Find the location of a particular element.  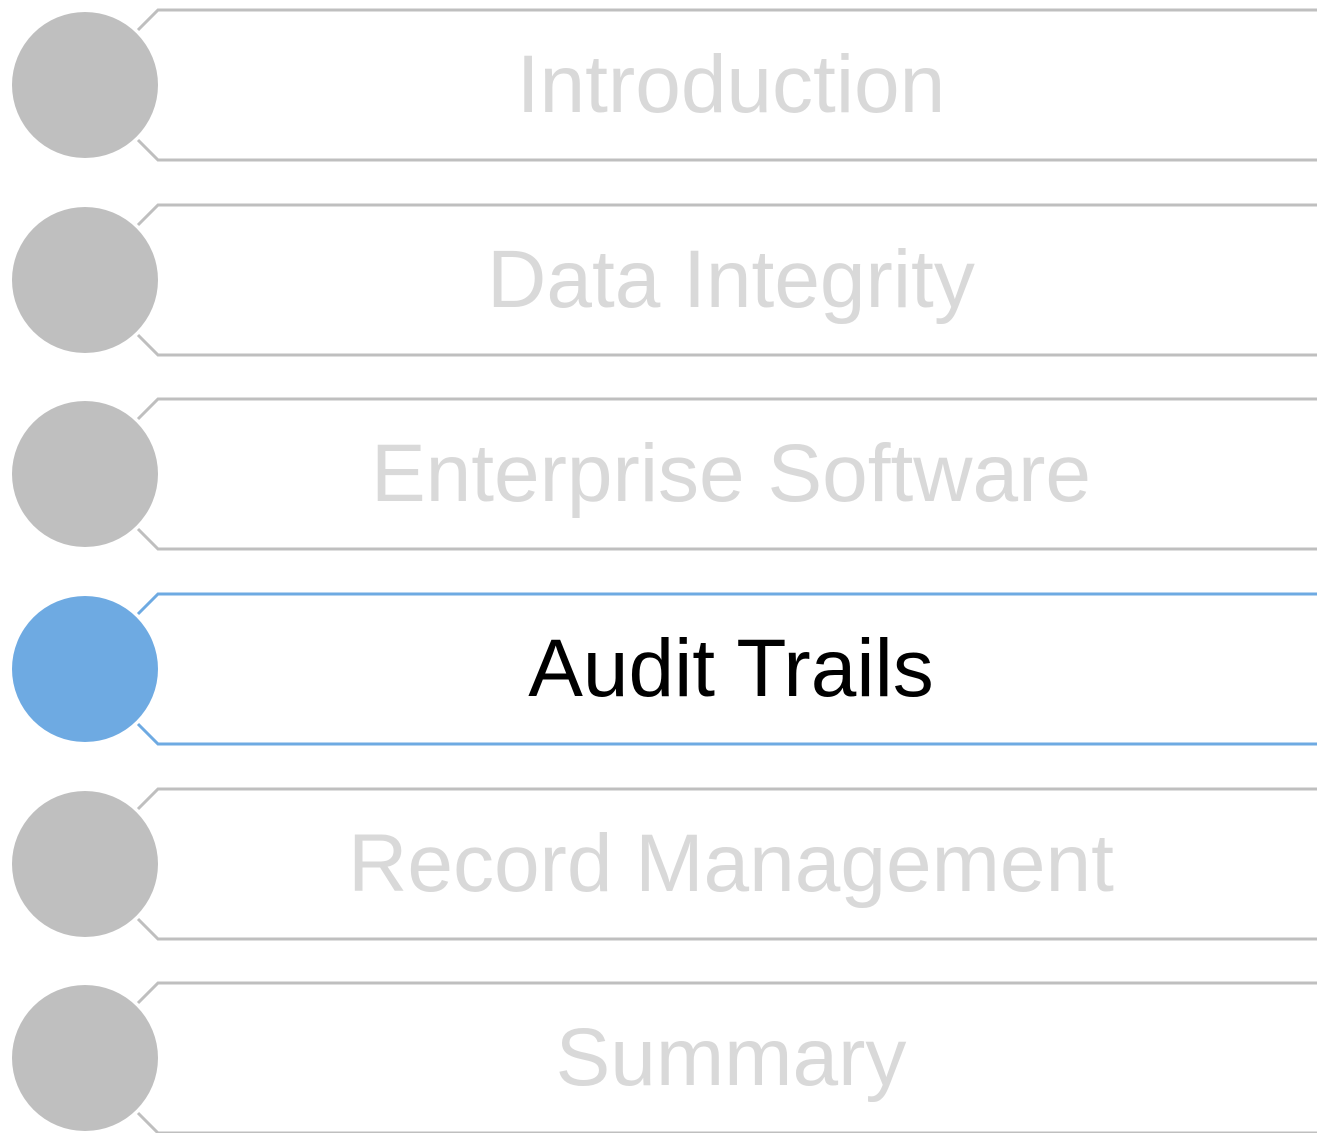

agenda-item-introduction: Introduction is located at coordinates (658, 81).